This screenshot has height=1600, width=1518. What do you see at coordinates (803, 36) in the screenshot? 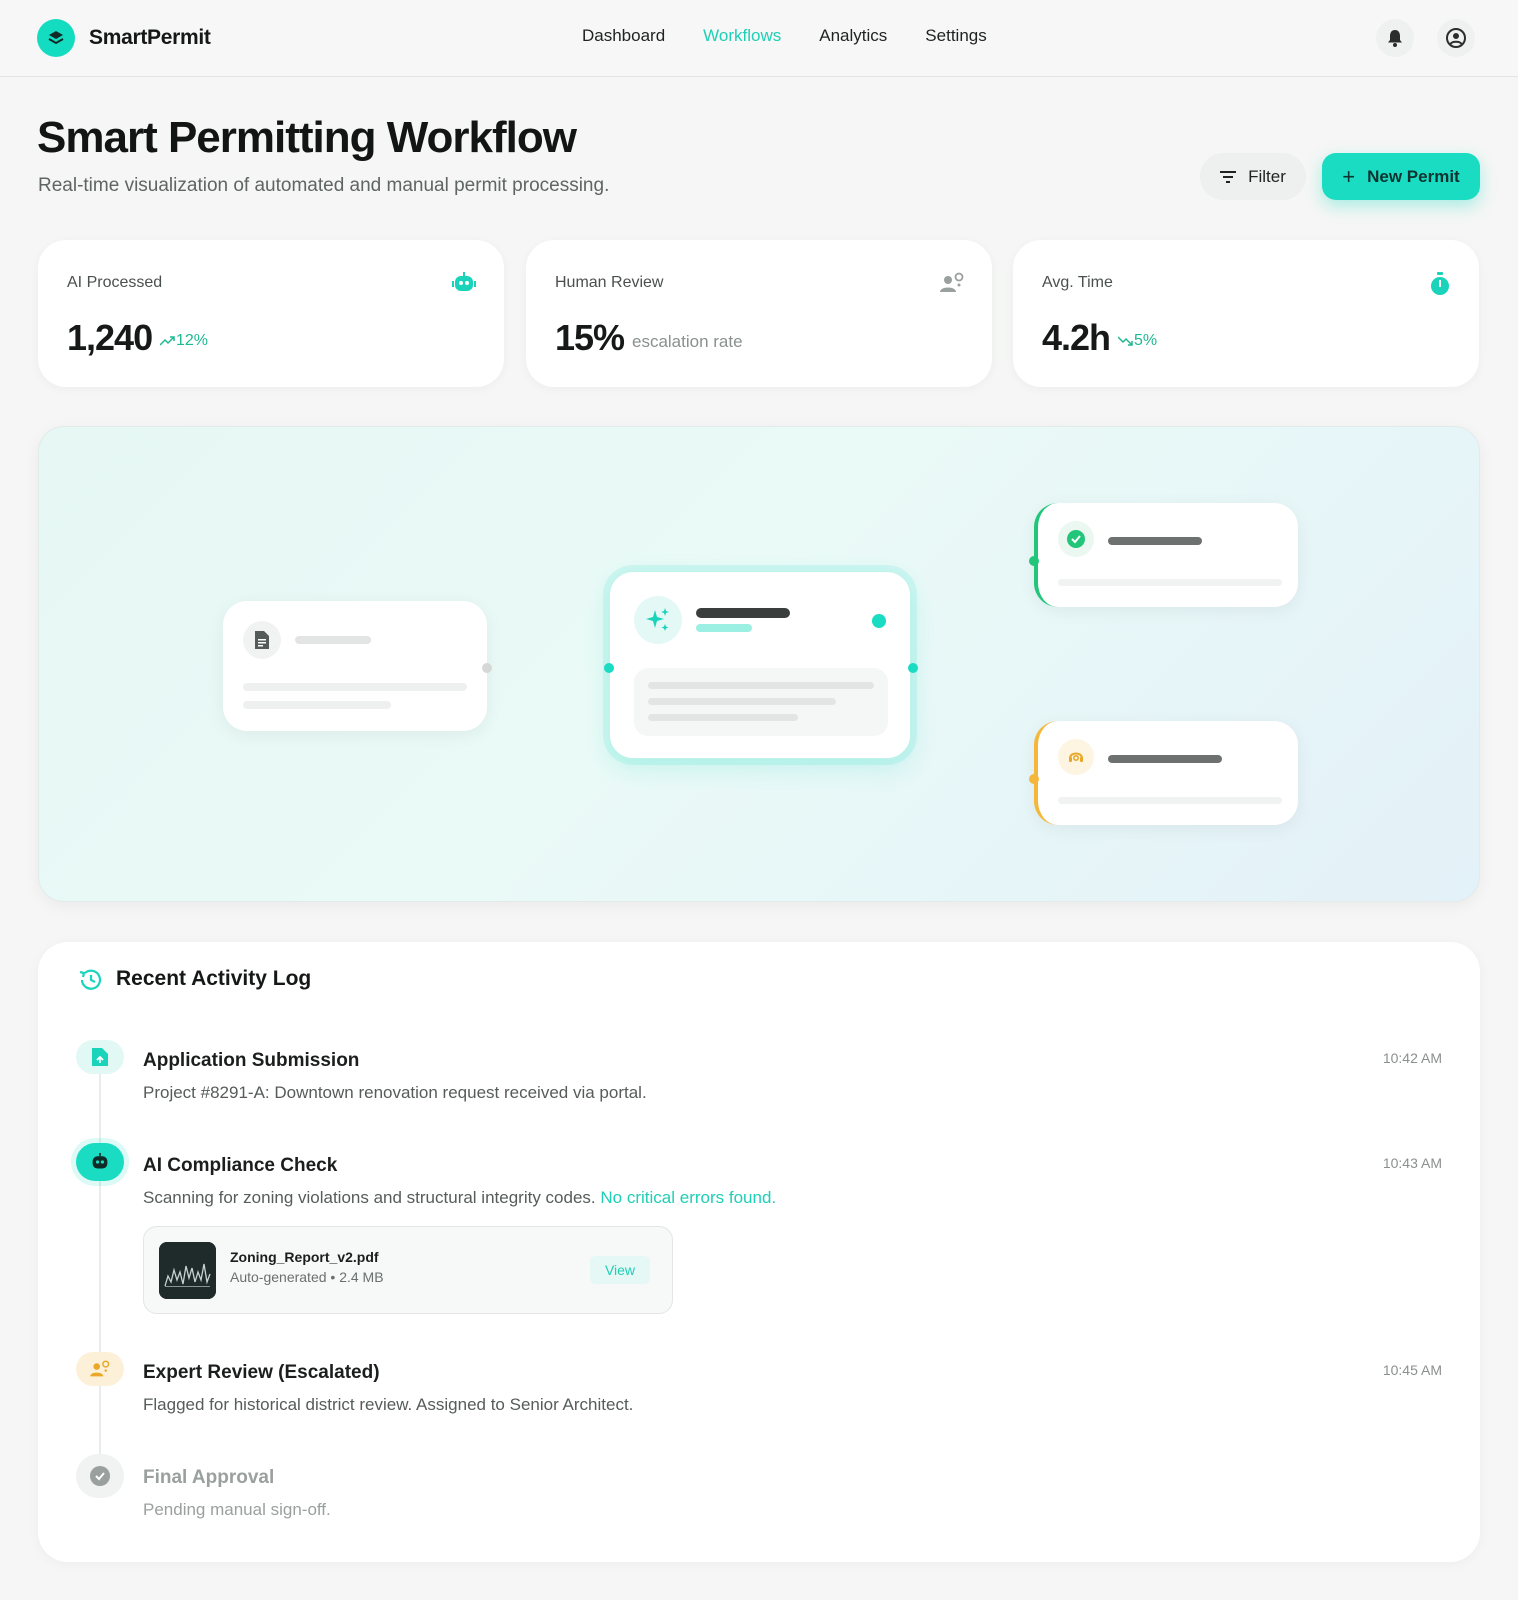
I see `main-nav: Dashboard Workflows Analytics Settings` at bounding box center [803, 36].